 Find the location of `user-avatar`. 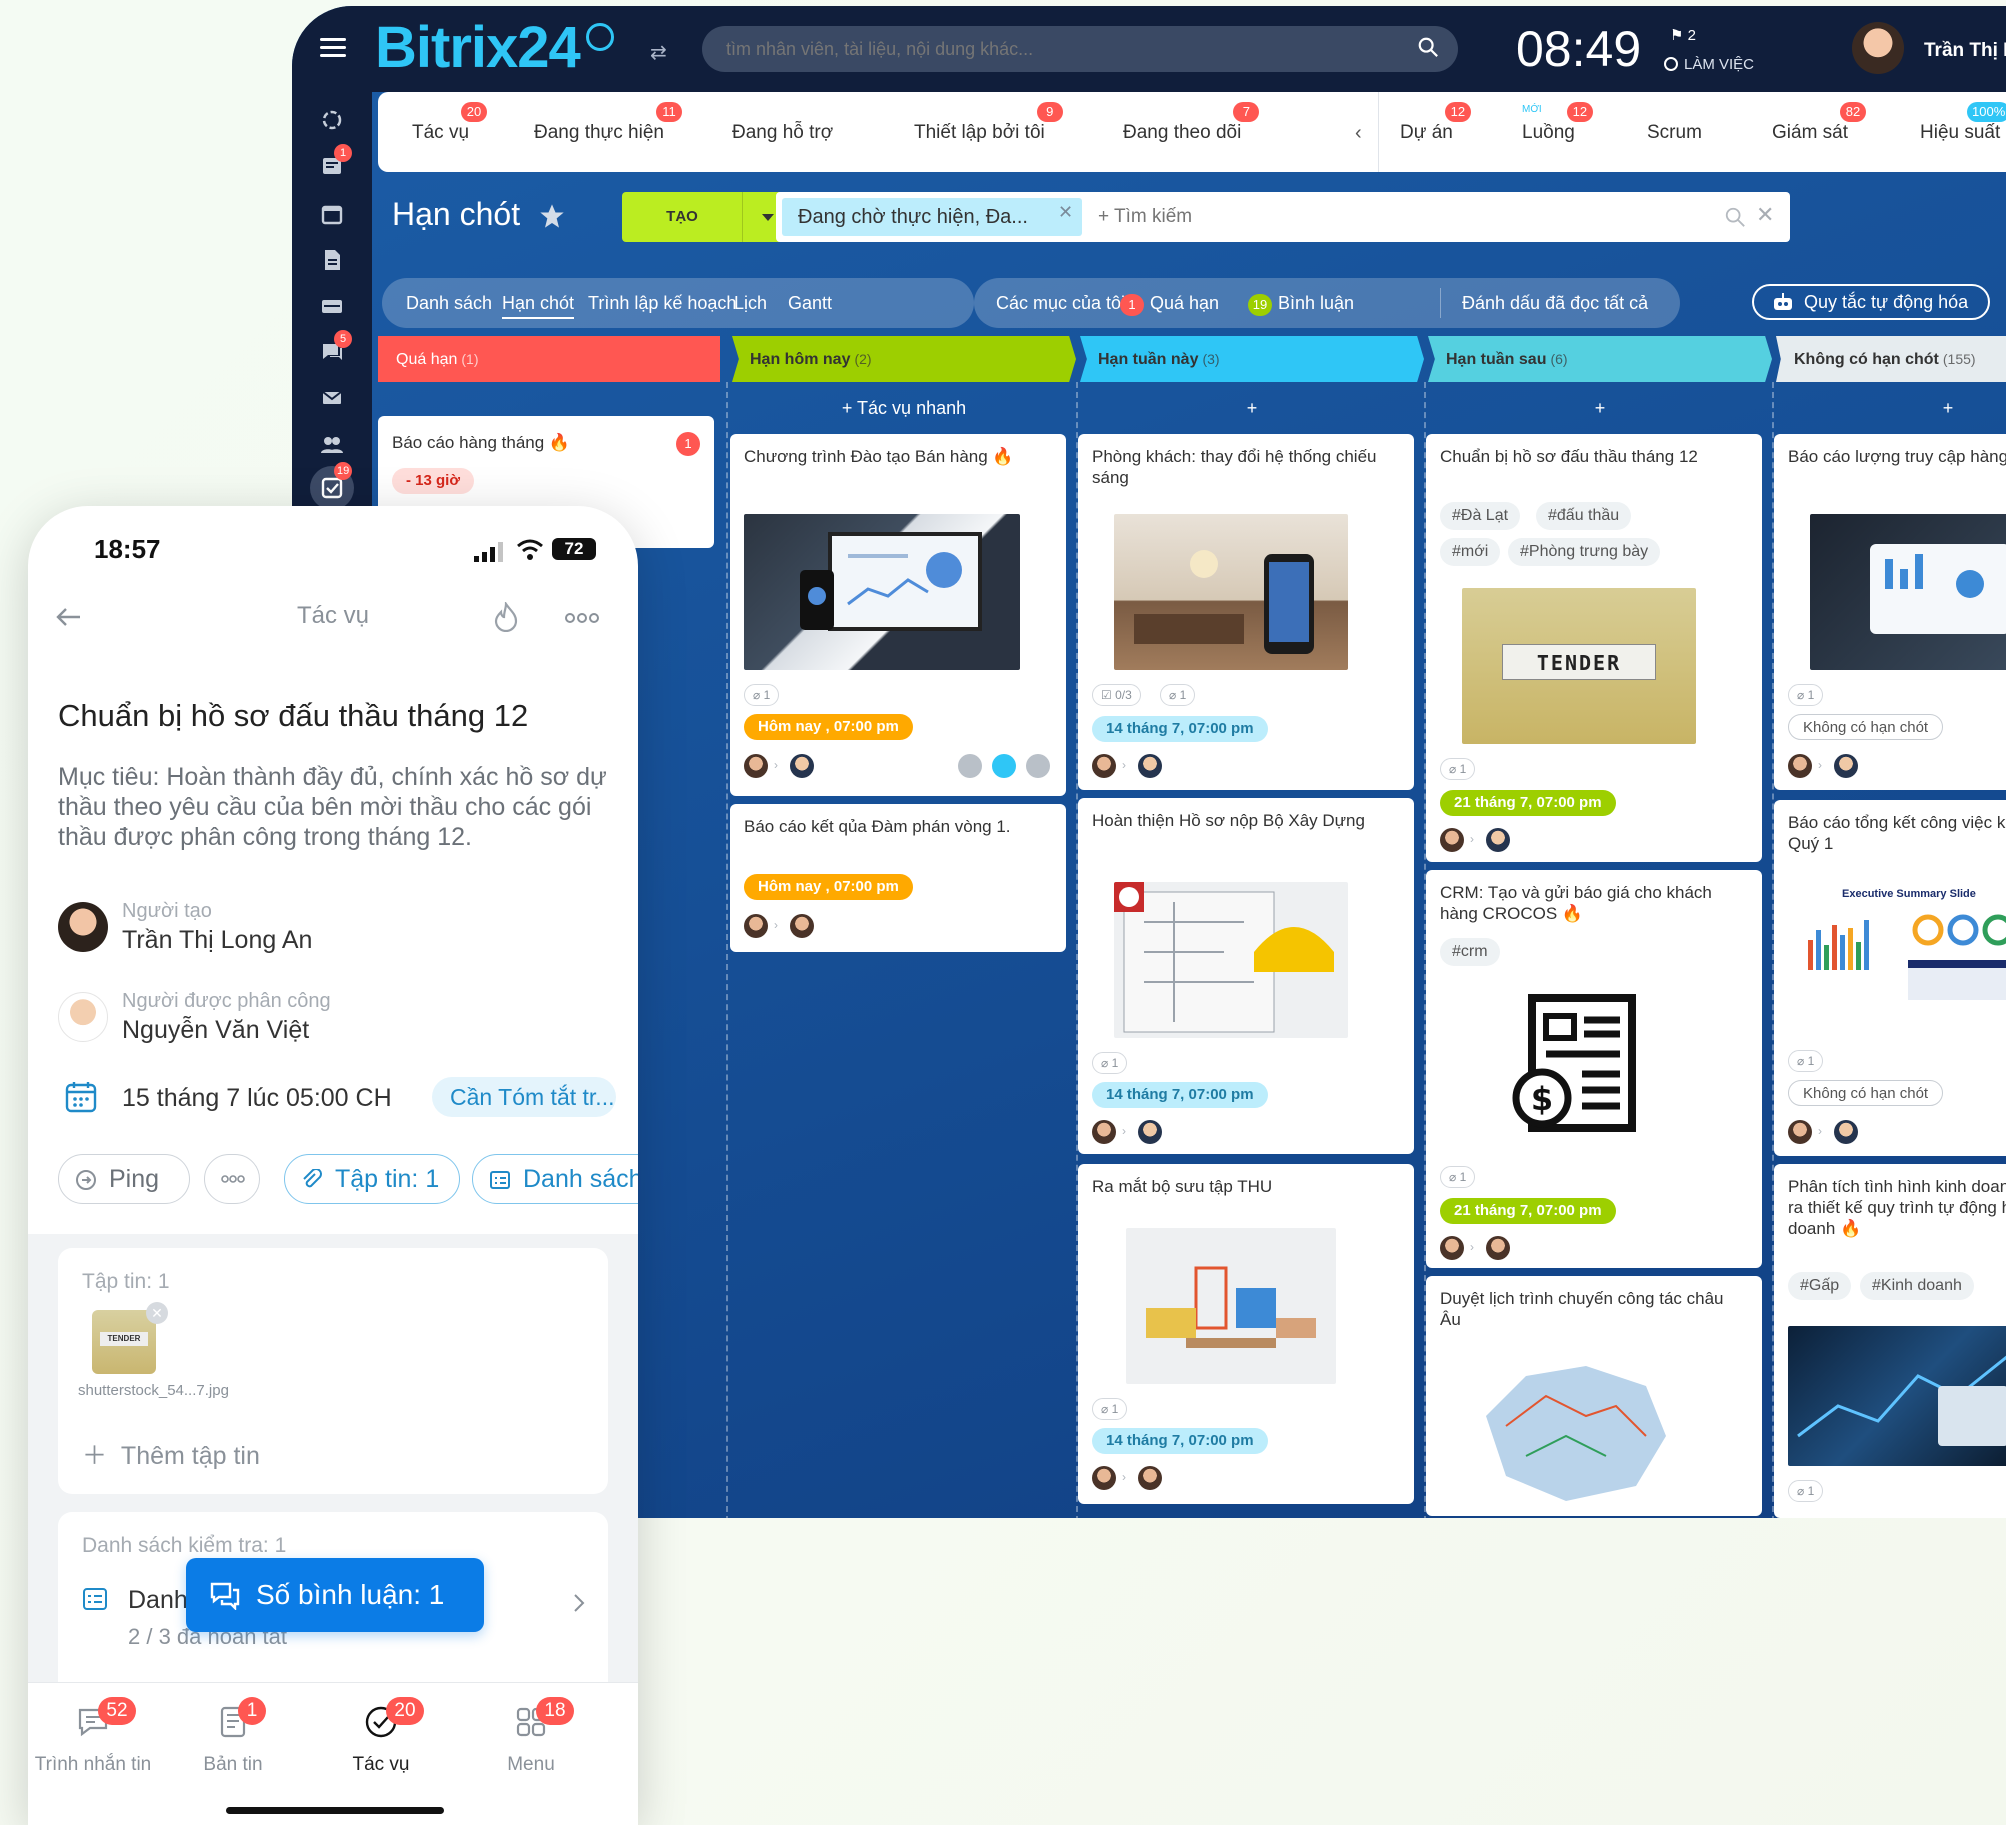

user-avatar is located at coordinates (1878, 48).